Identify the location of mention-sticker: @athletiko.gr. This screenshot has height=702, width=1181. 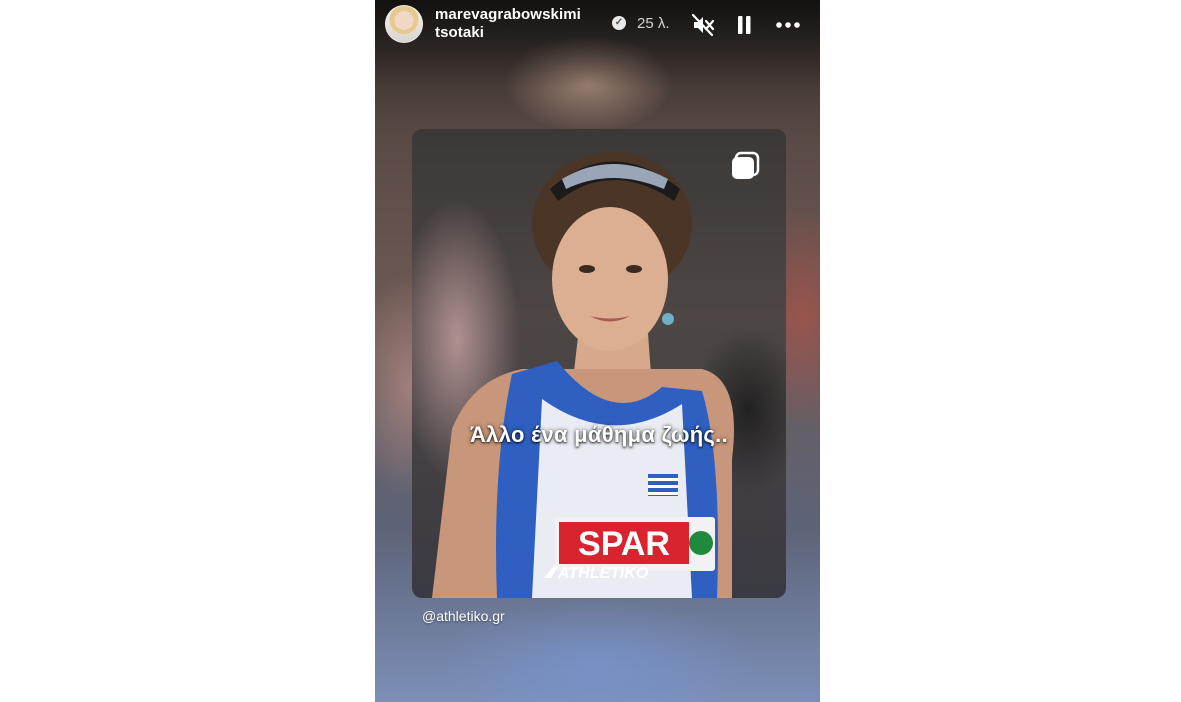
(463, 616).